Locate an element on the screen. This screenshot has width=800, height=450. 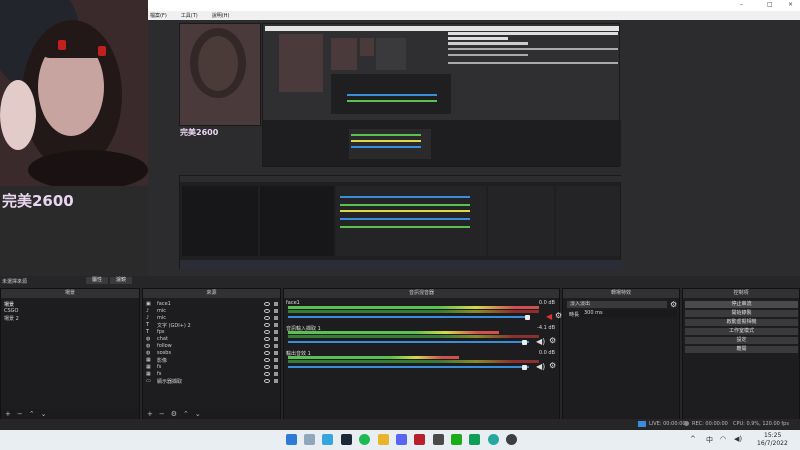
source-item-label: follow is located at coordinates (164, 346).